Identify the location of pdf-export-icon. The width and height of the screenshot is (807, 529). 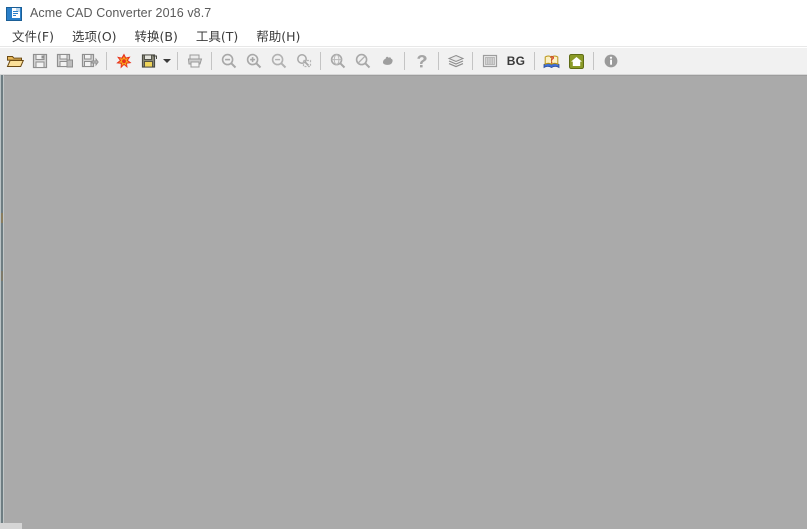
(124, 60).